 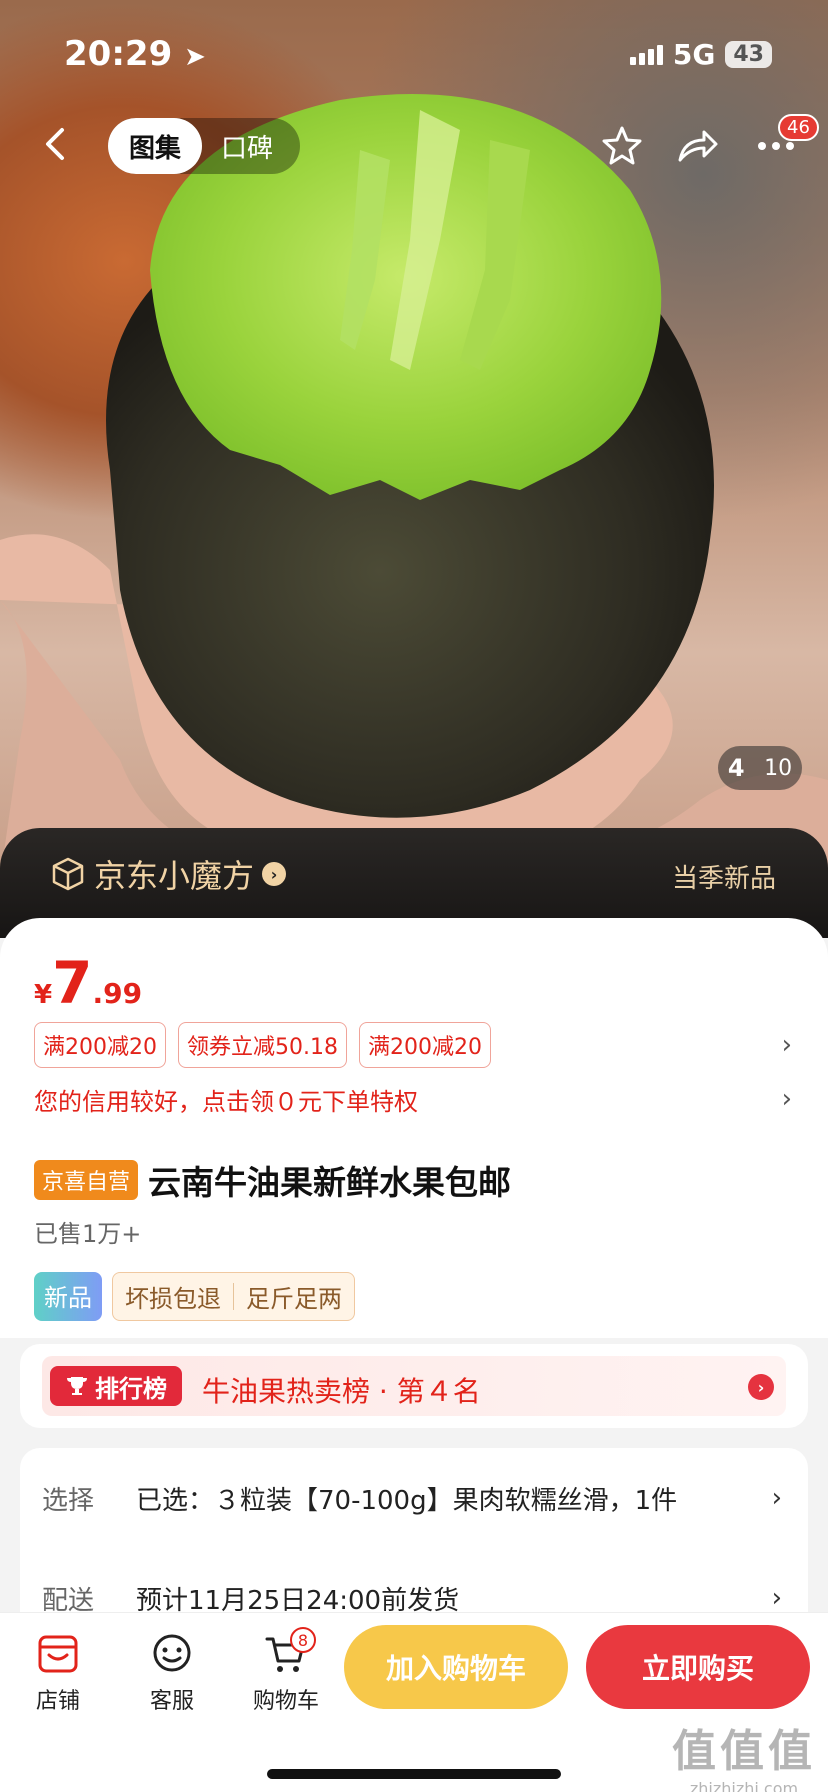 I want to click on service-tag: 足斤足两, so click(x=294, y=1299).